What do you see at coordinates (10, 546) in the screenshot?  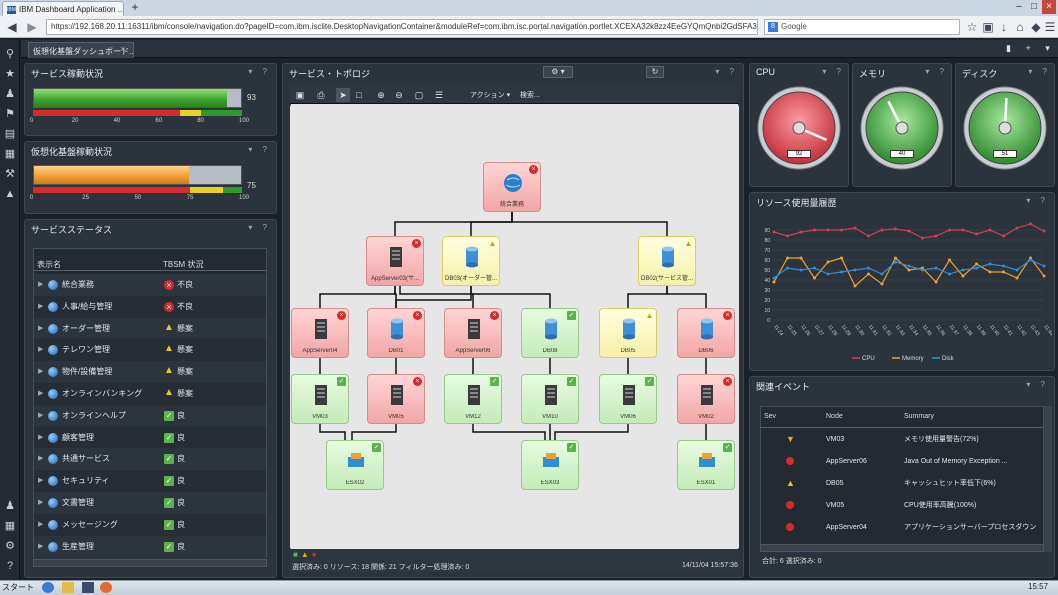 I see `settings-icon: ⚙` at bounding box center [10, 546].